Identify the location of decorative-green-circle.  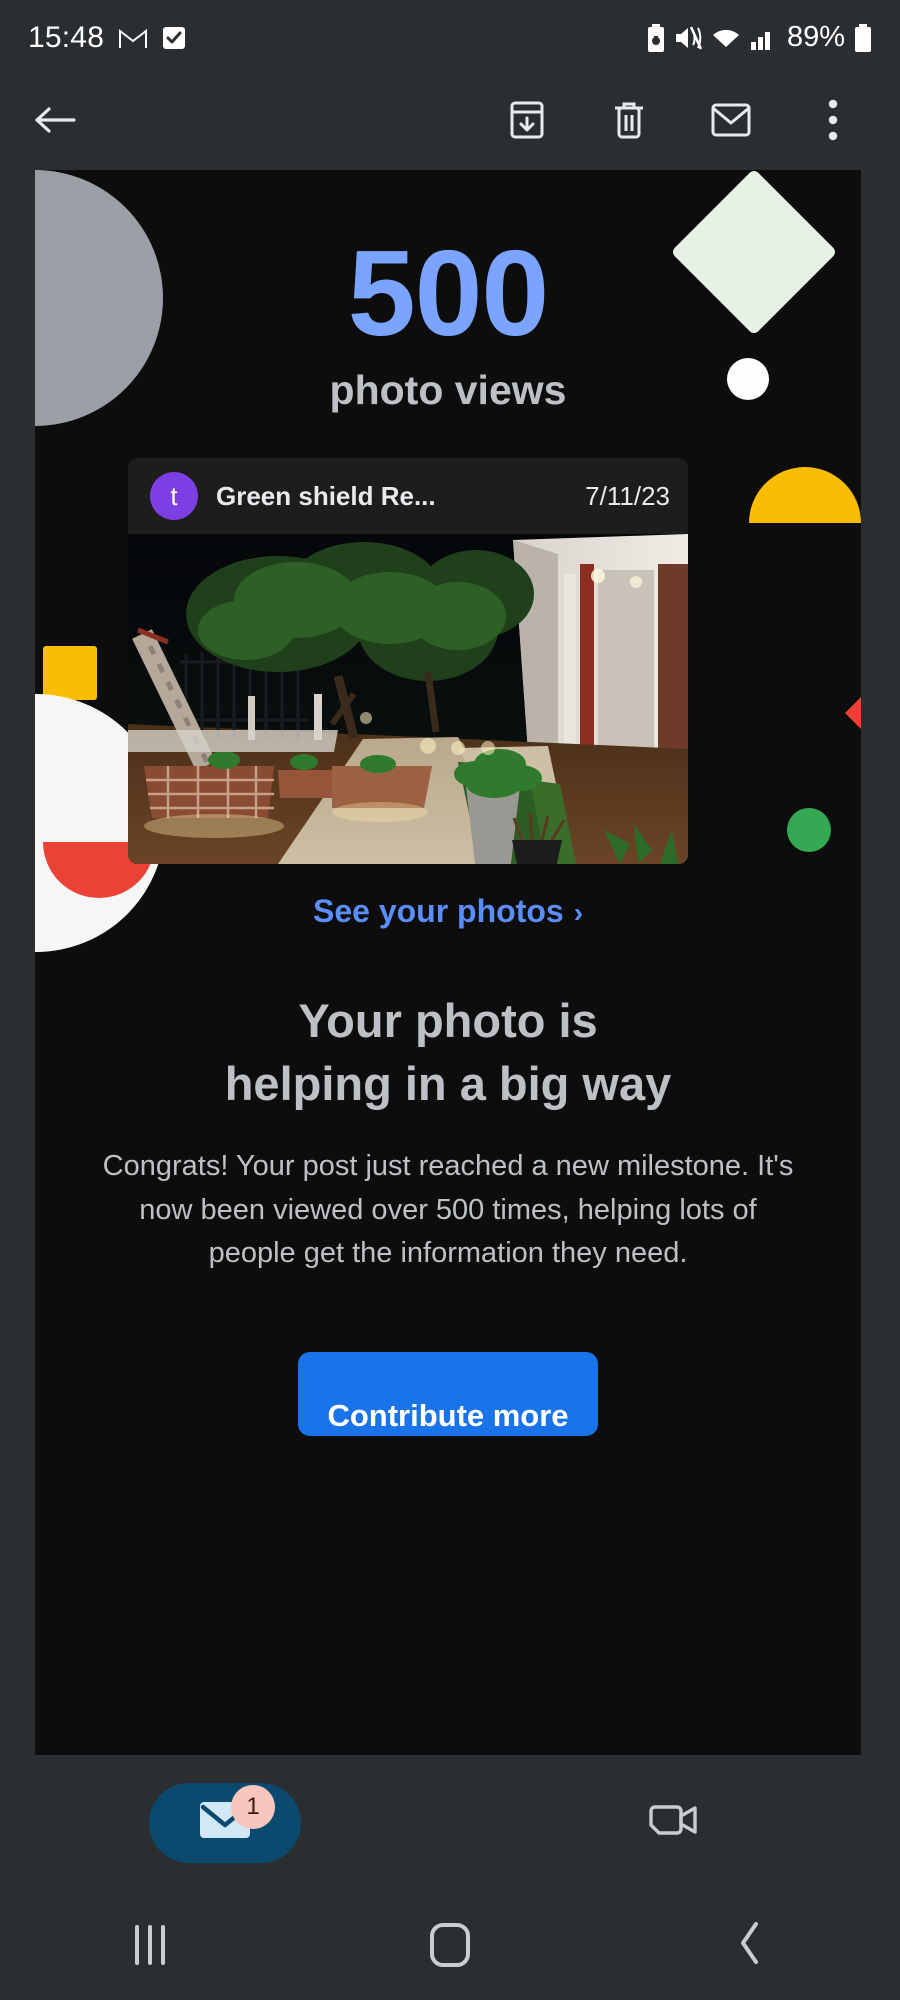
(809, 830).